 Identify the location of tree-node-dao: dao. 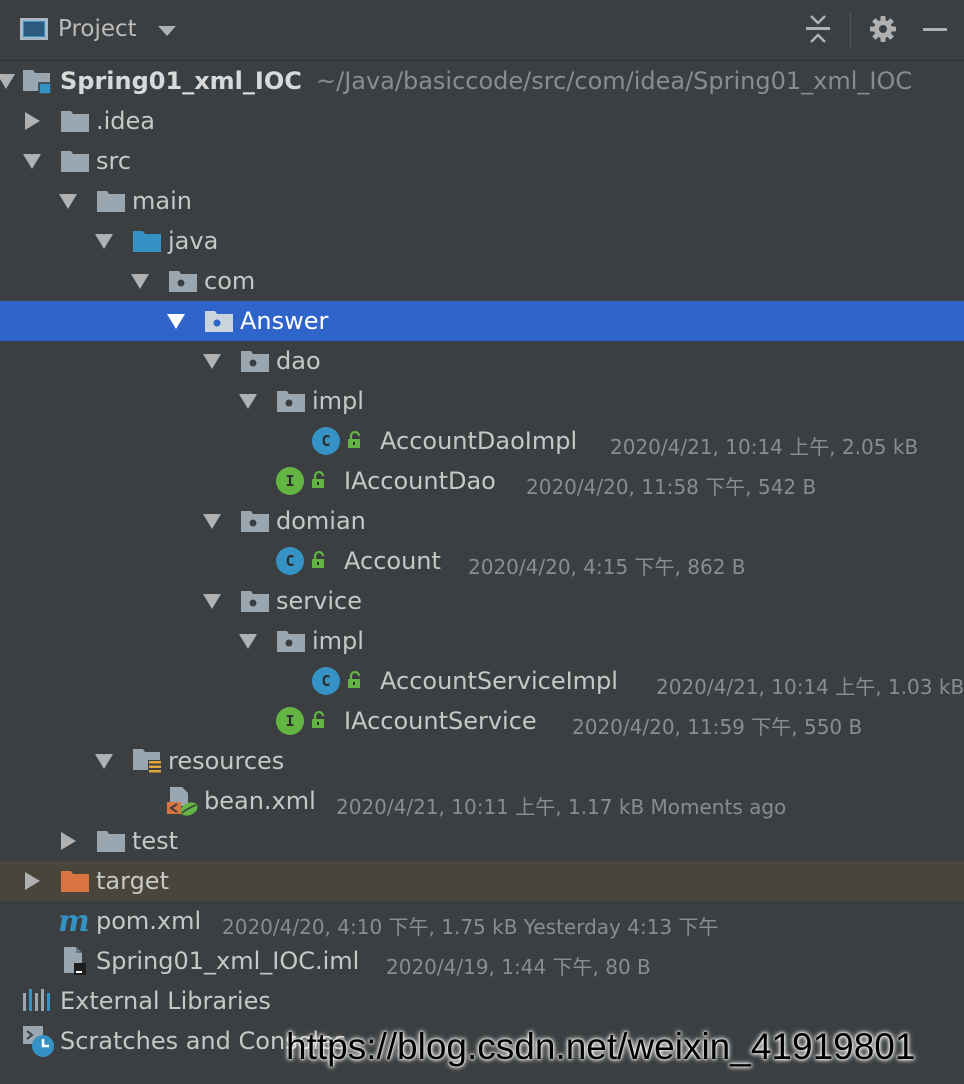
(482, 361).